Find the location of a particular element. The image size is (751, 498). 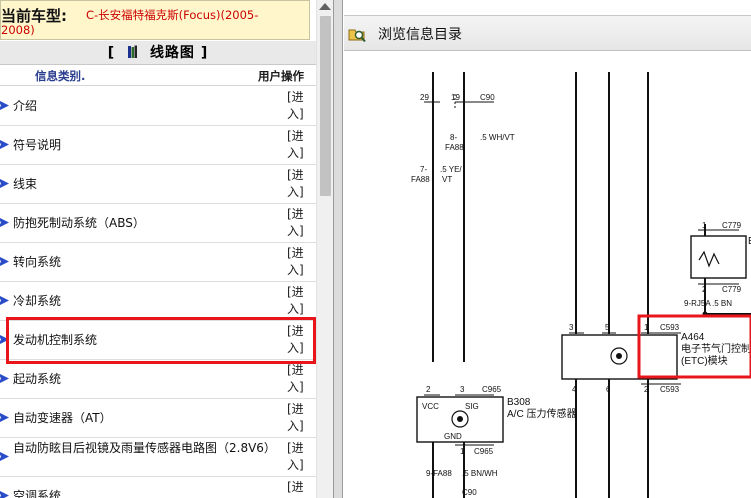

list-item: 符号说明 [进入] is located at coordinates (158, 145).